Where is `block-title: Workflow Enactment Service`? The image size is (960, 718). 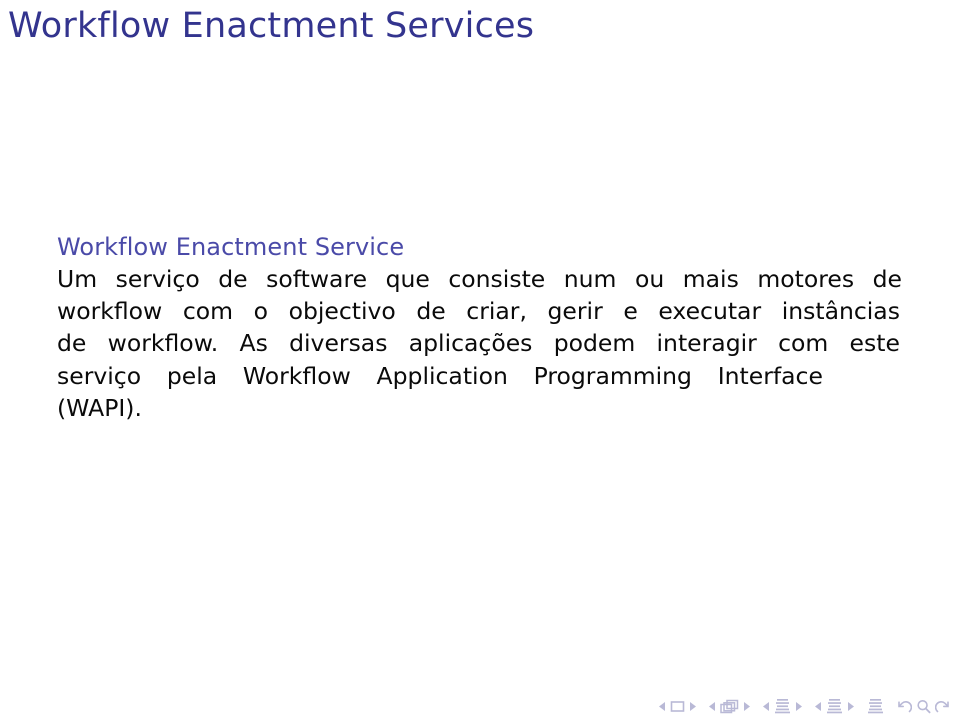
block-title: Workflow Enactment Service is located at coordinates (231, 247).